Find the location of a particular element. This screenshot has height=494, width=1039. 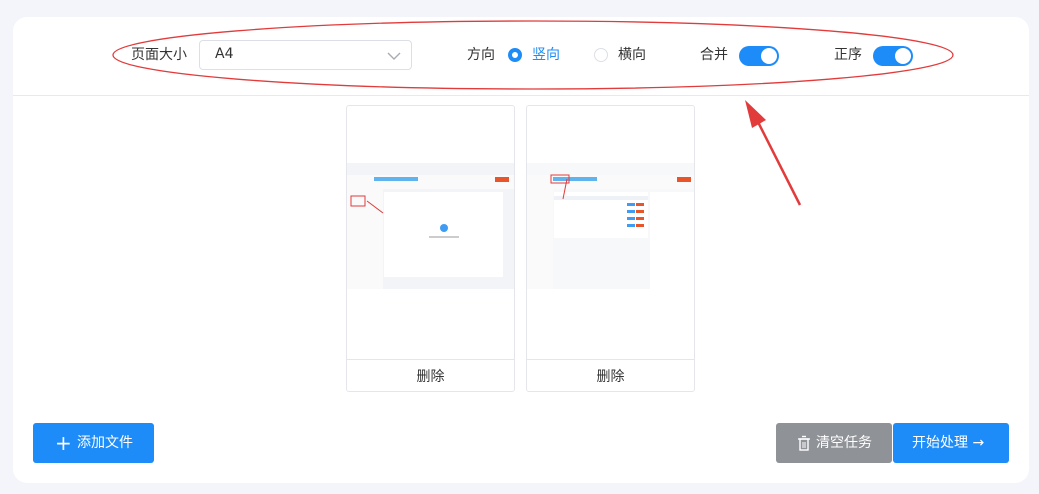

portrait-radio is located at coordinates (515, 55).